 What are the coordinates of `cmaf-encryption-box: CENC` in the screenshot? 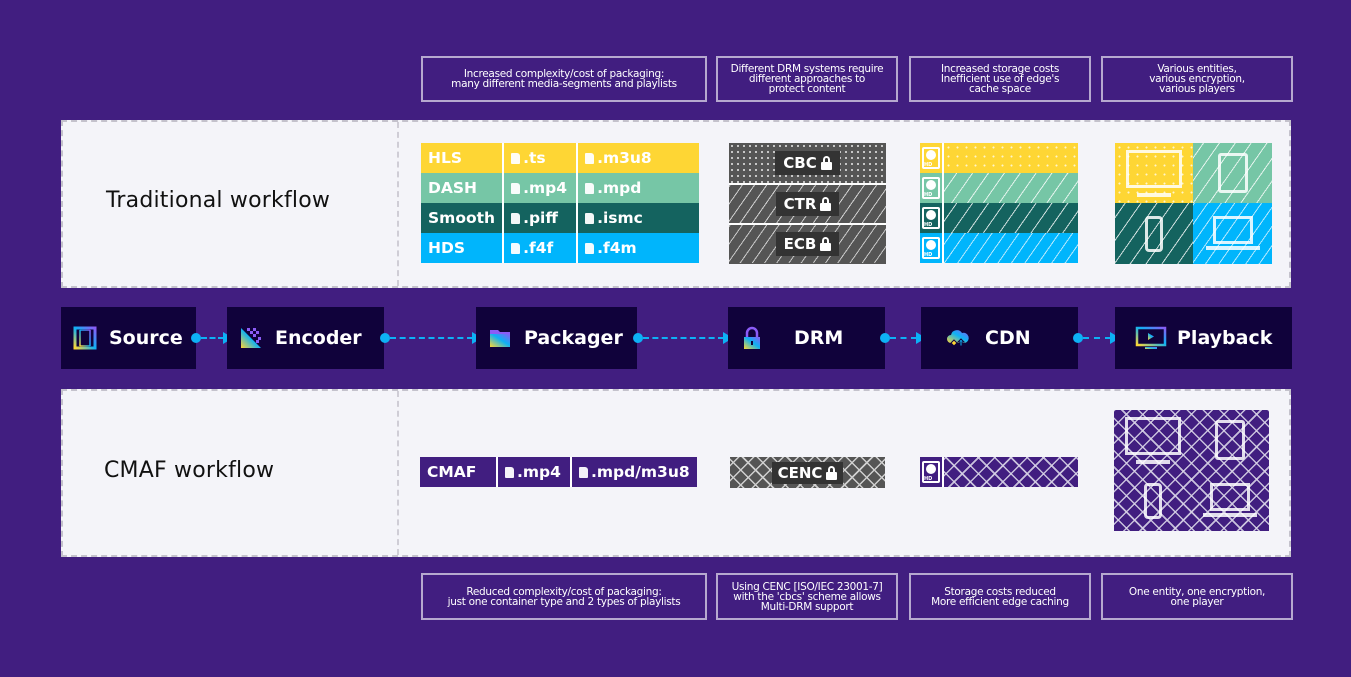 It's located at (807, 472).